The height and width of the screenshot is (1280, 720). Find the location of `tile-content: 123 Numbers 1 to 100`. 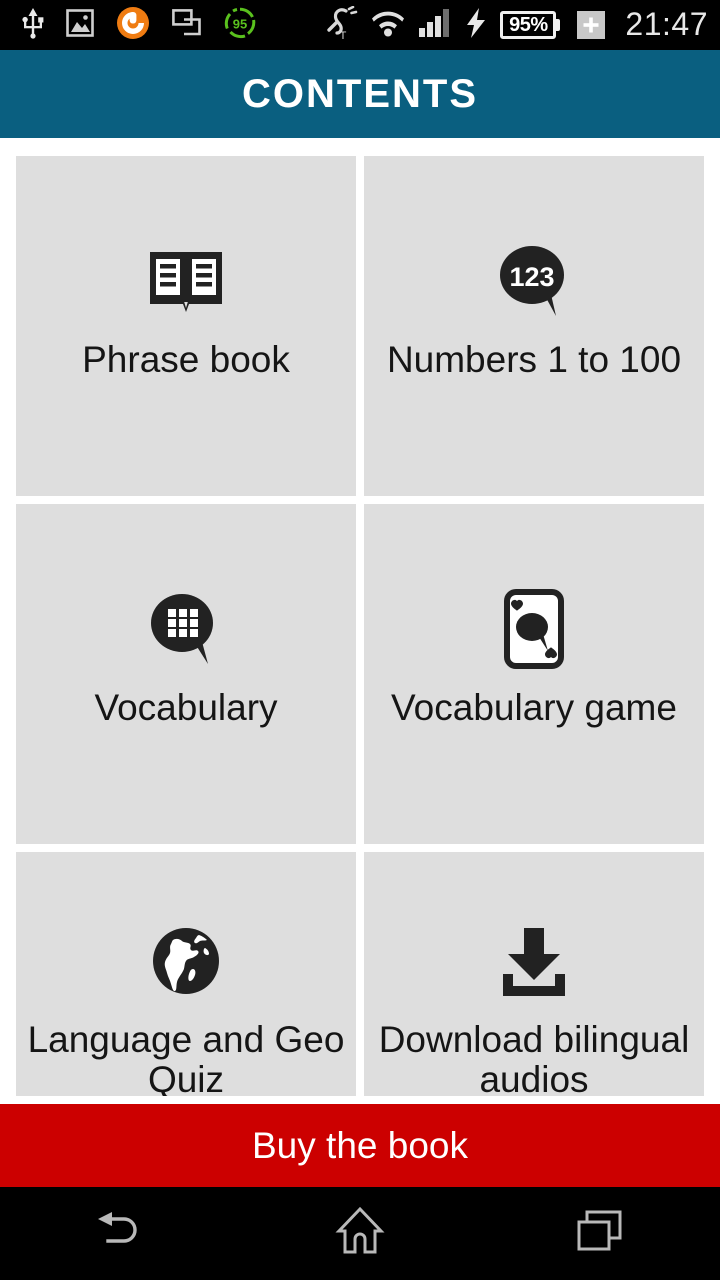

tile-content: 123 Numbers 1 to 100 is located at coordinates (534, 311).